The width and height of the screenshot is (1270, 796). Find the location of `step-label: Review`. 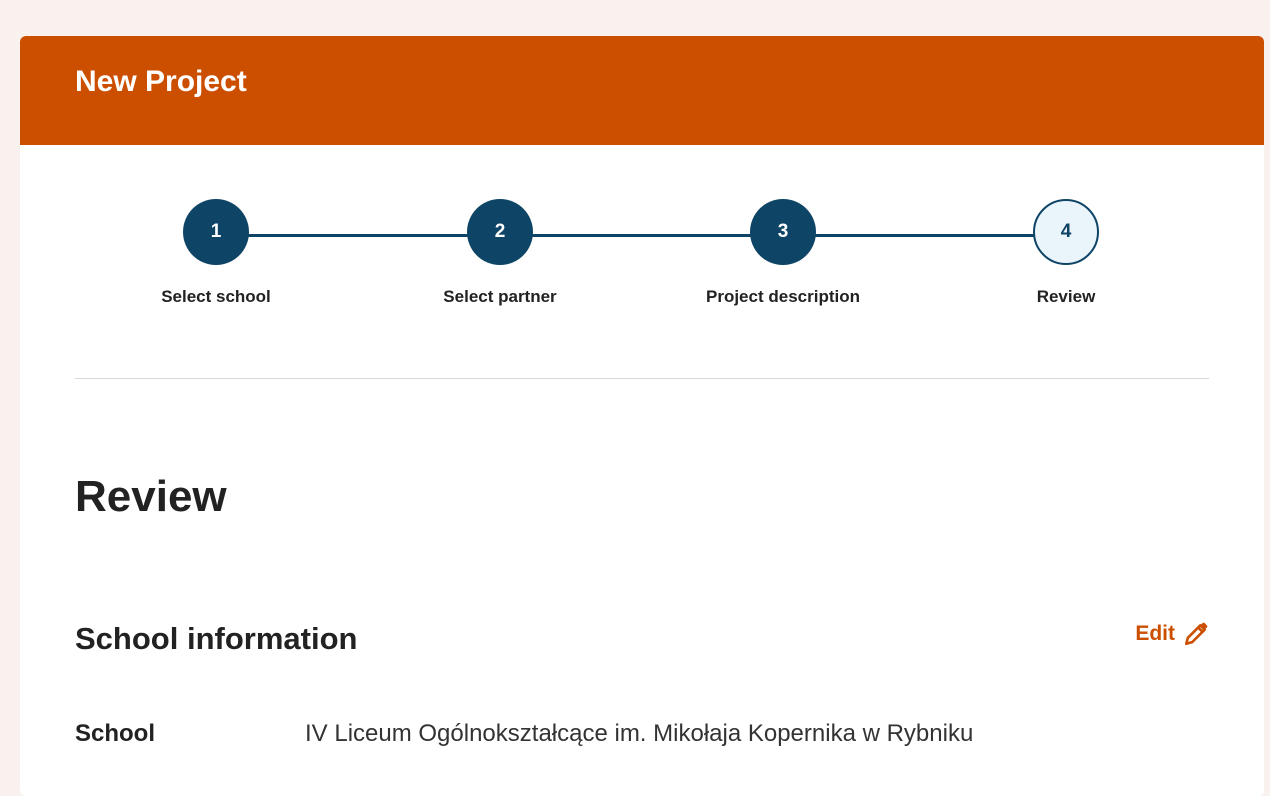

step-label: Review is located at coordinates (1066, 296).